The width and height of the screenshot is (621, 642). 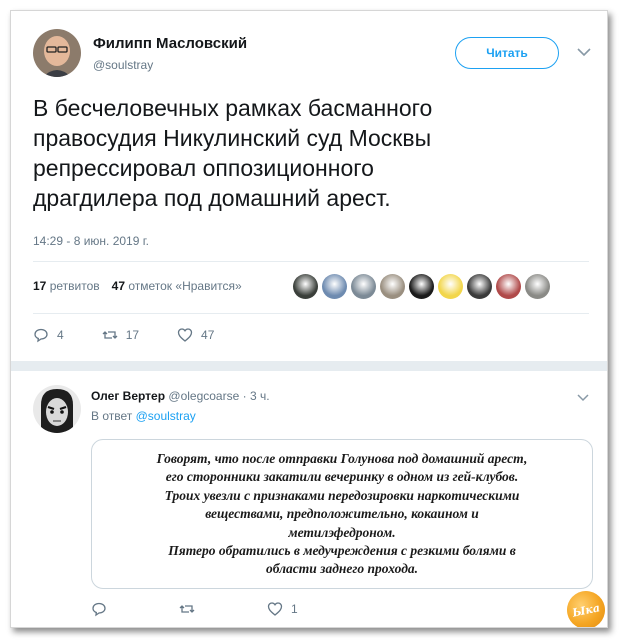 I want to click on like-count: 47, so click(x=208, y=335).